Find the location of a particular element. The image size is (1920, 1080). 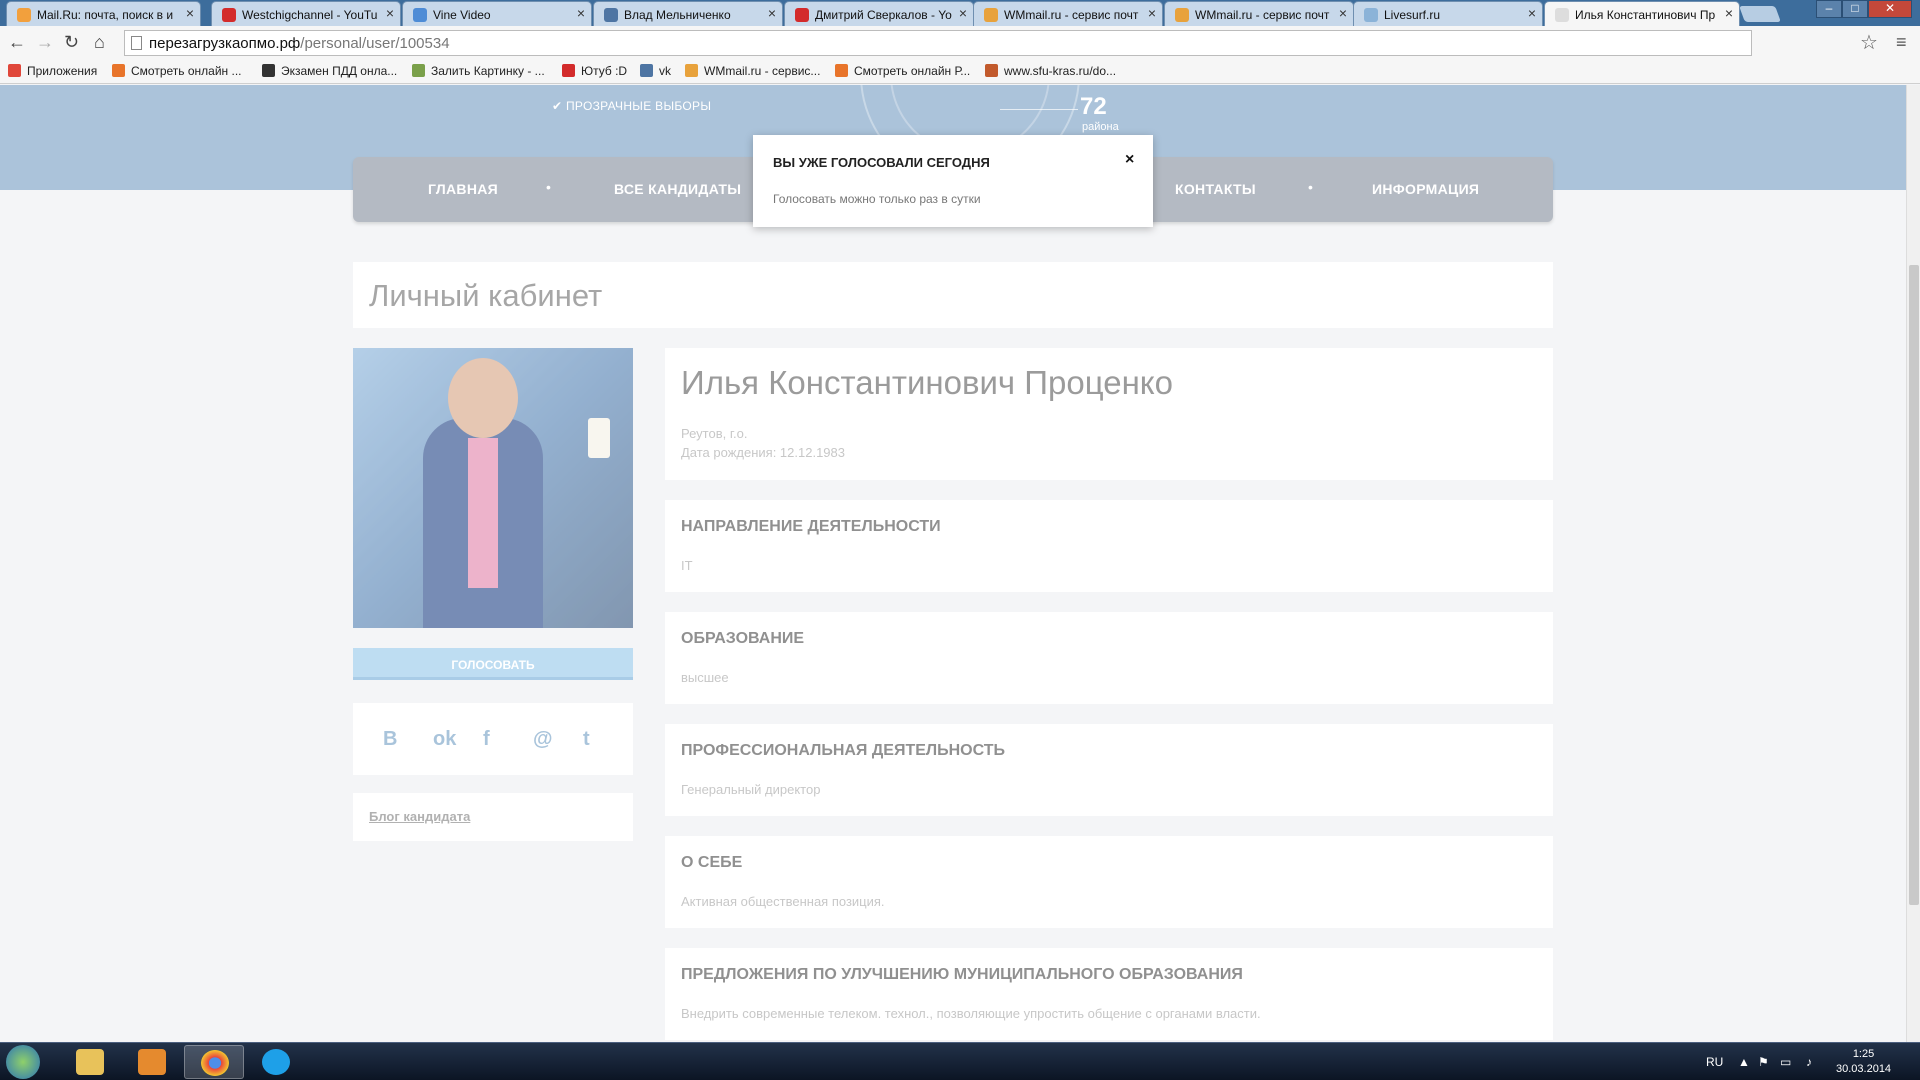

mail-icon: @ is located at coordinates (543, 739).